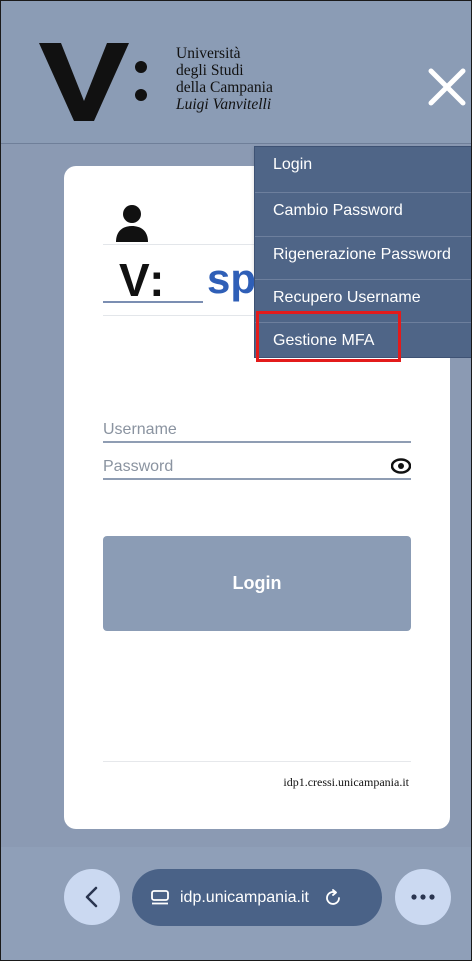 The width and height of the screenshot is (472, 961). Describe the element at coordinates (363, 165) in the screenshot. I see `menu-item-login: Login` at that location.